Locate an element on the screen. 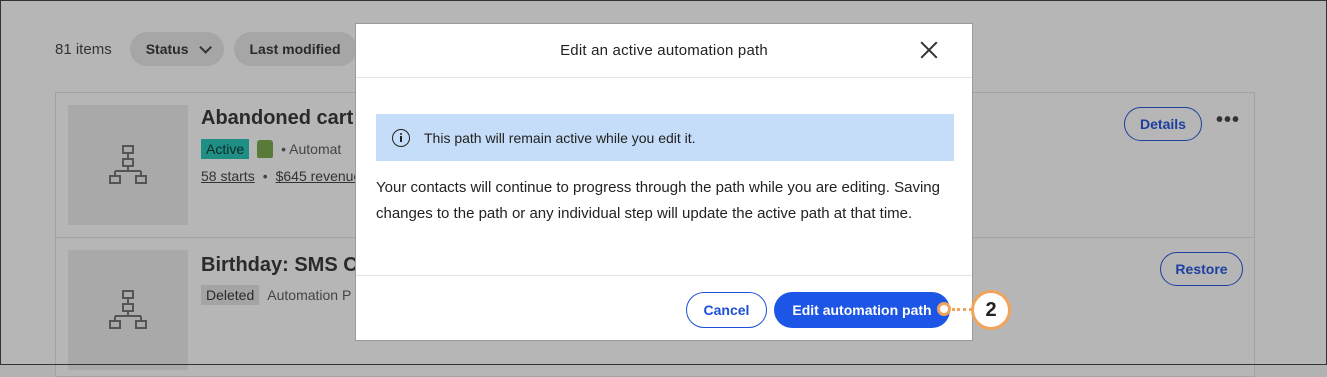  shopify-icon is located at coordinates (265, 149).